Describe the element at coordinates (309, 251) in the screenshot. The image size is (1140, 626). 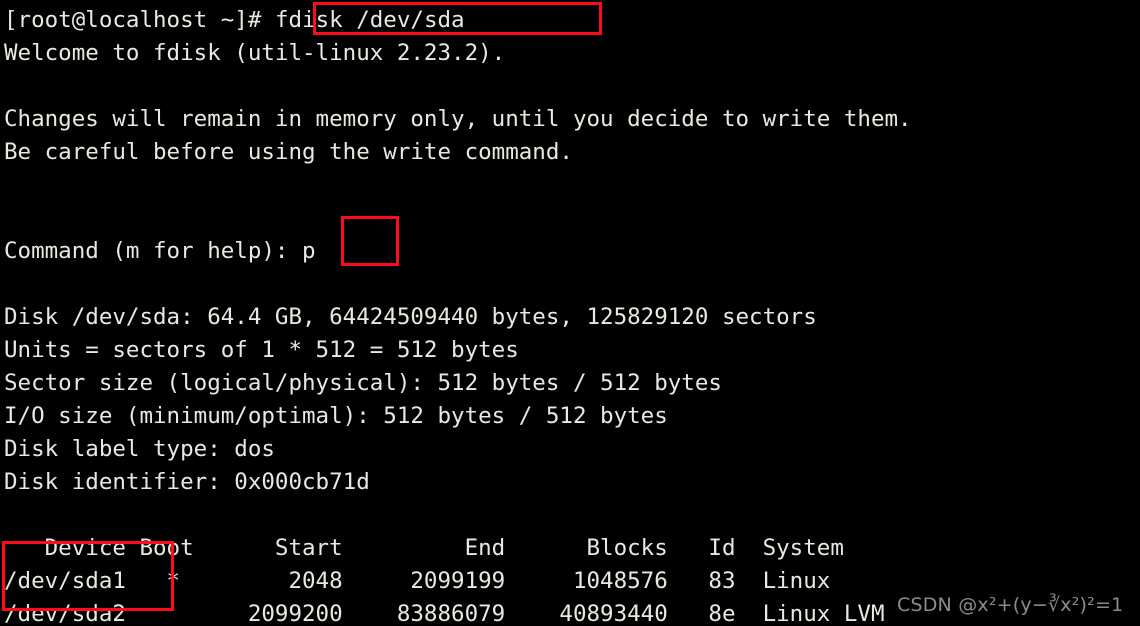
I see `command-input-p: p` at that location.